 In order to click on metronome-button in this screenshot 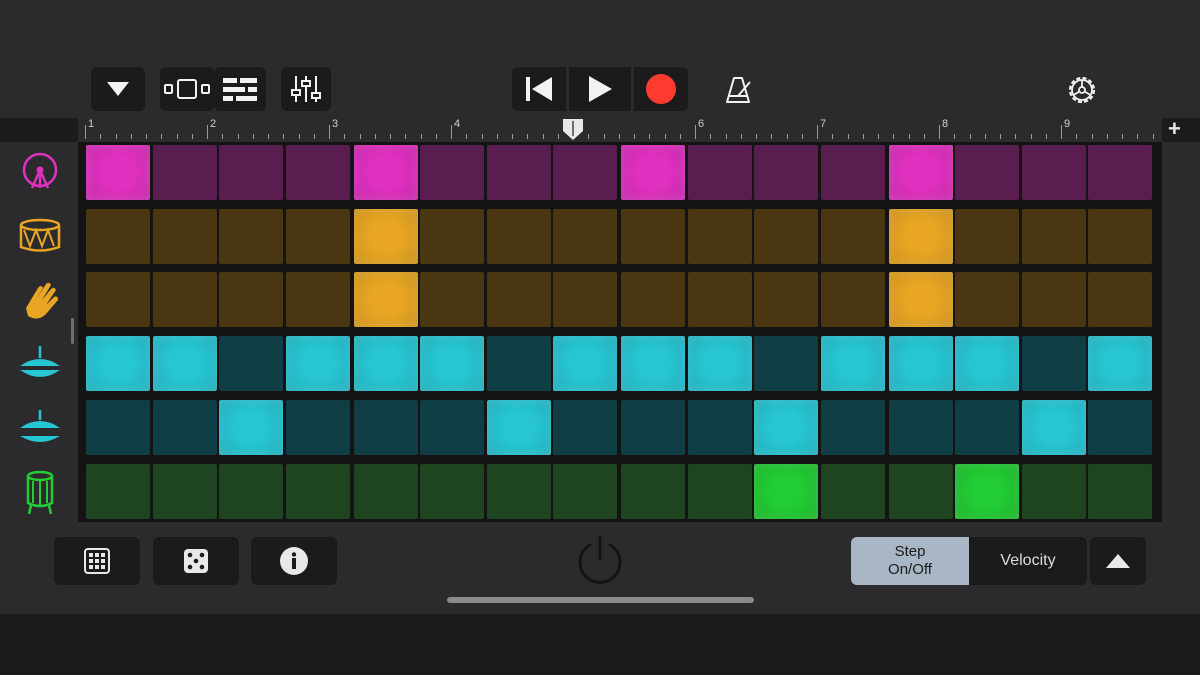, I will do `click(738, 90)`.